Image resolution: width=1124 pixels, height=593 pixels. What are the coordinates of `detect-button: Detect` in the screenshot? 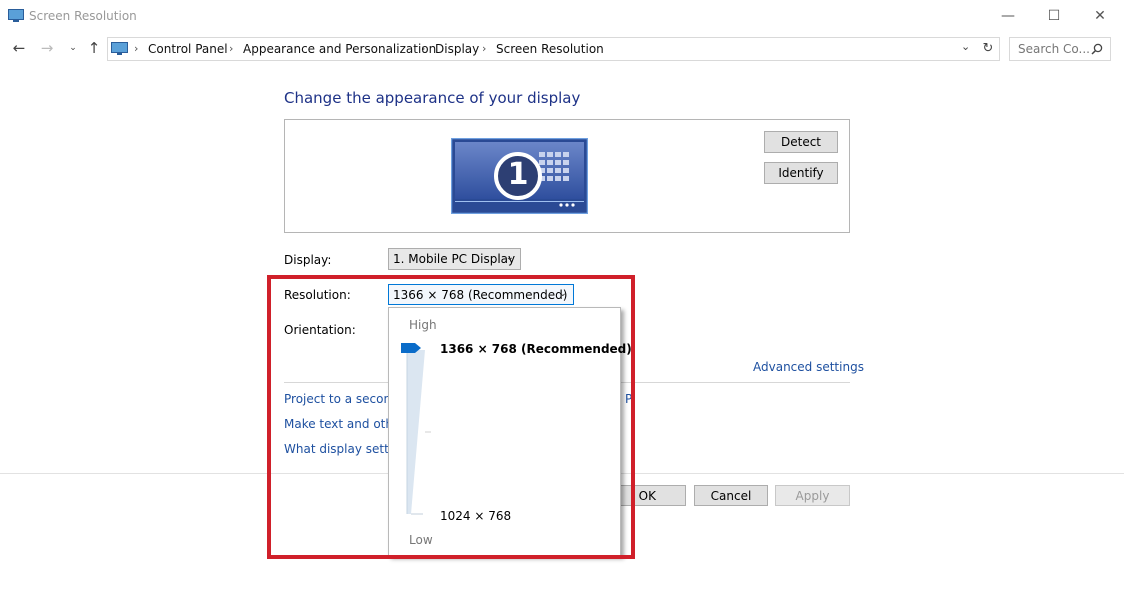 It's located at (801, 142).